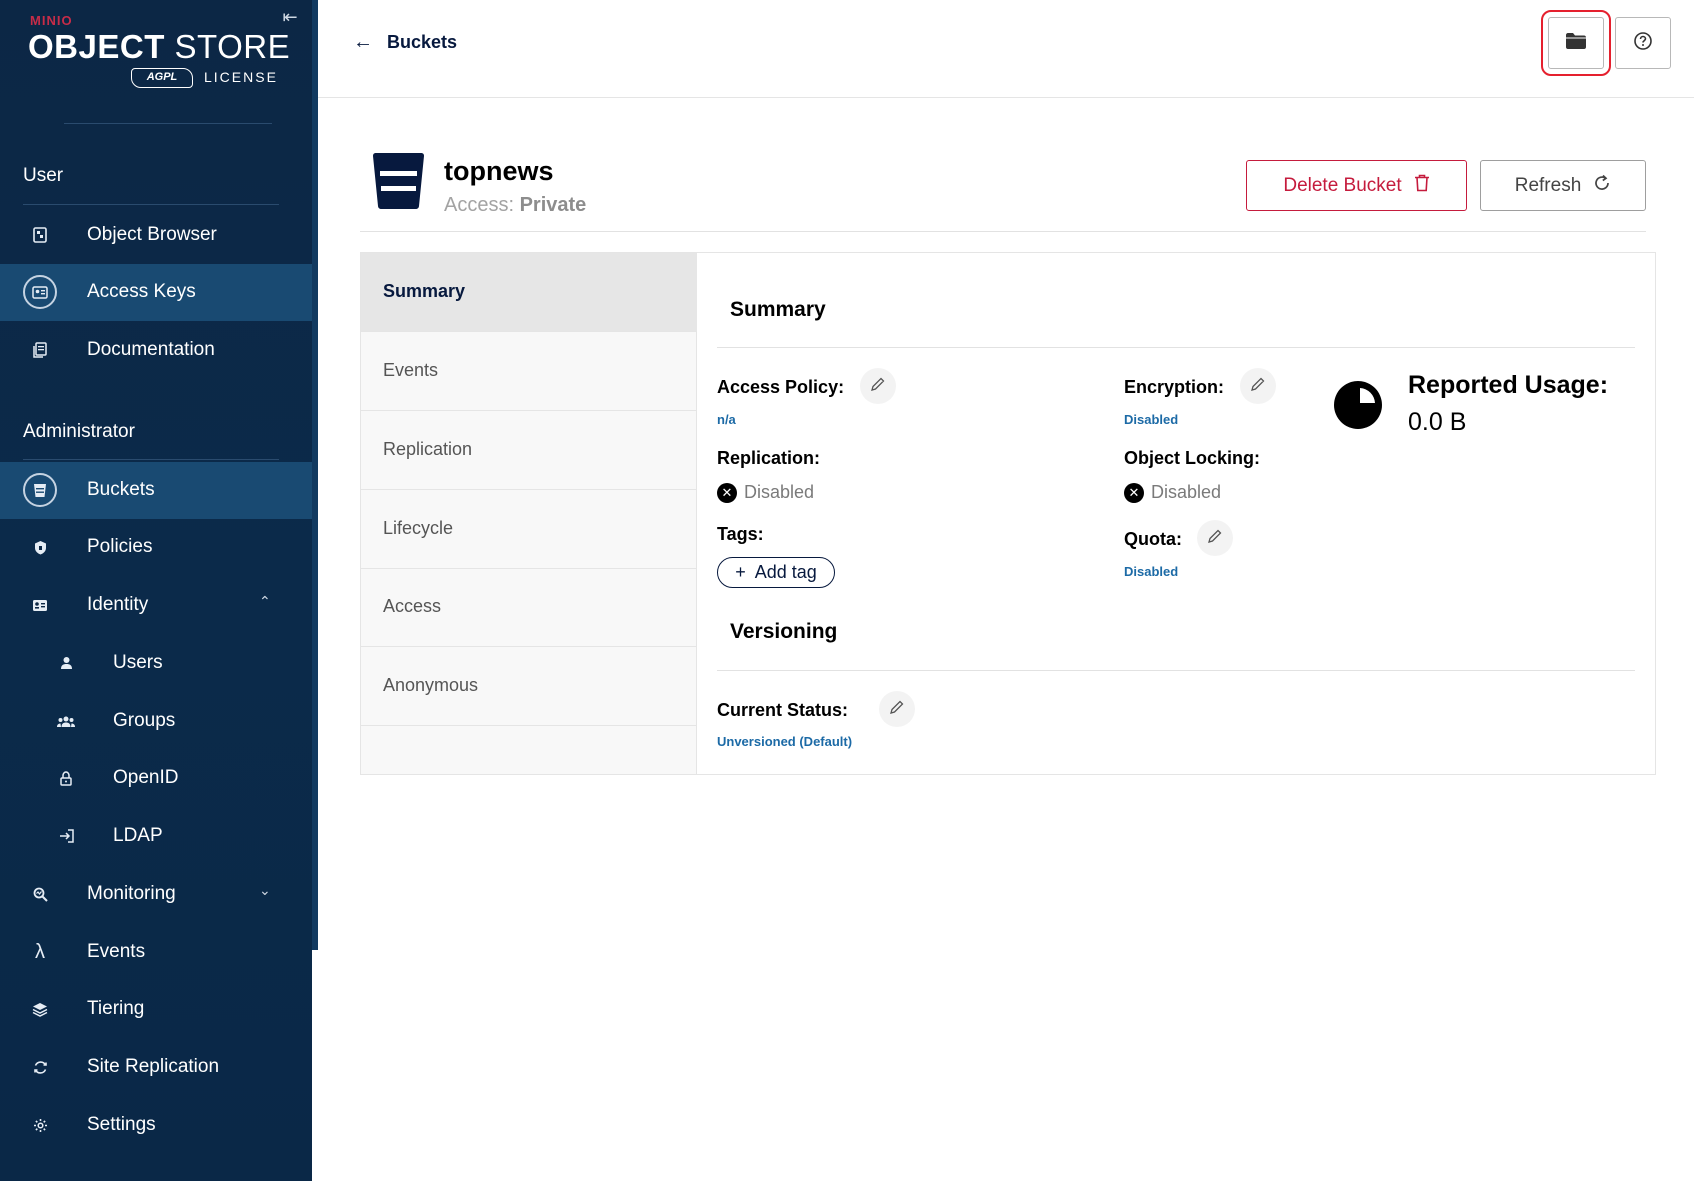 The width and height of the screenshot is (1694, 1181). Describe the element at coordinates (141, 291) in the screenshot. I see `sidebar-item-label: Access Keys` at that location.